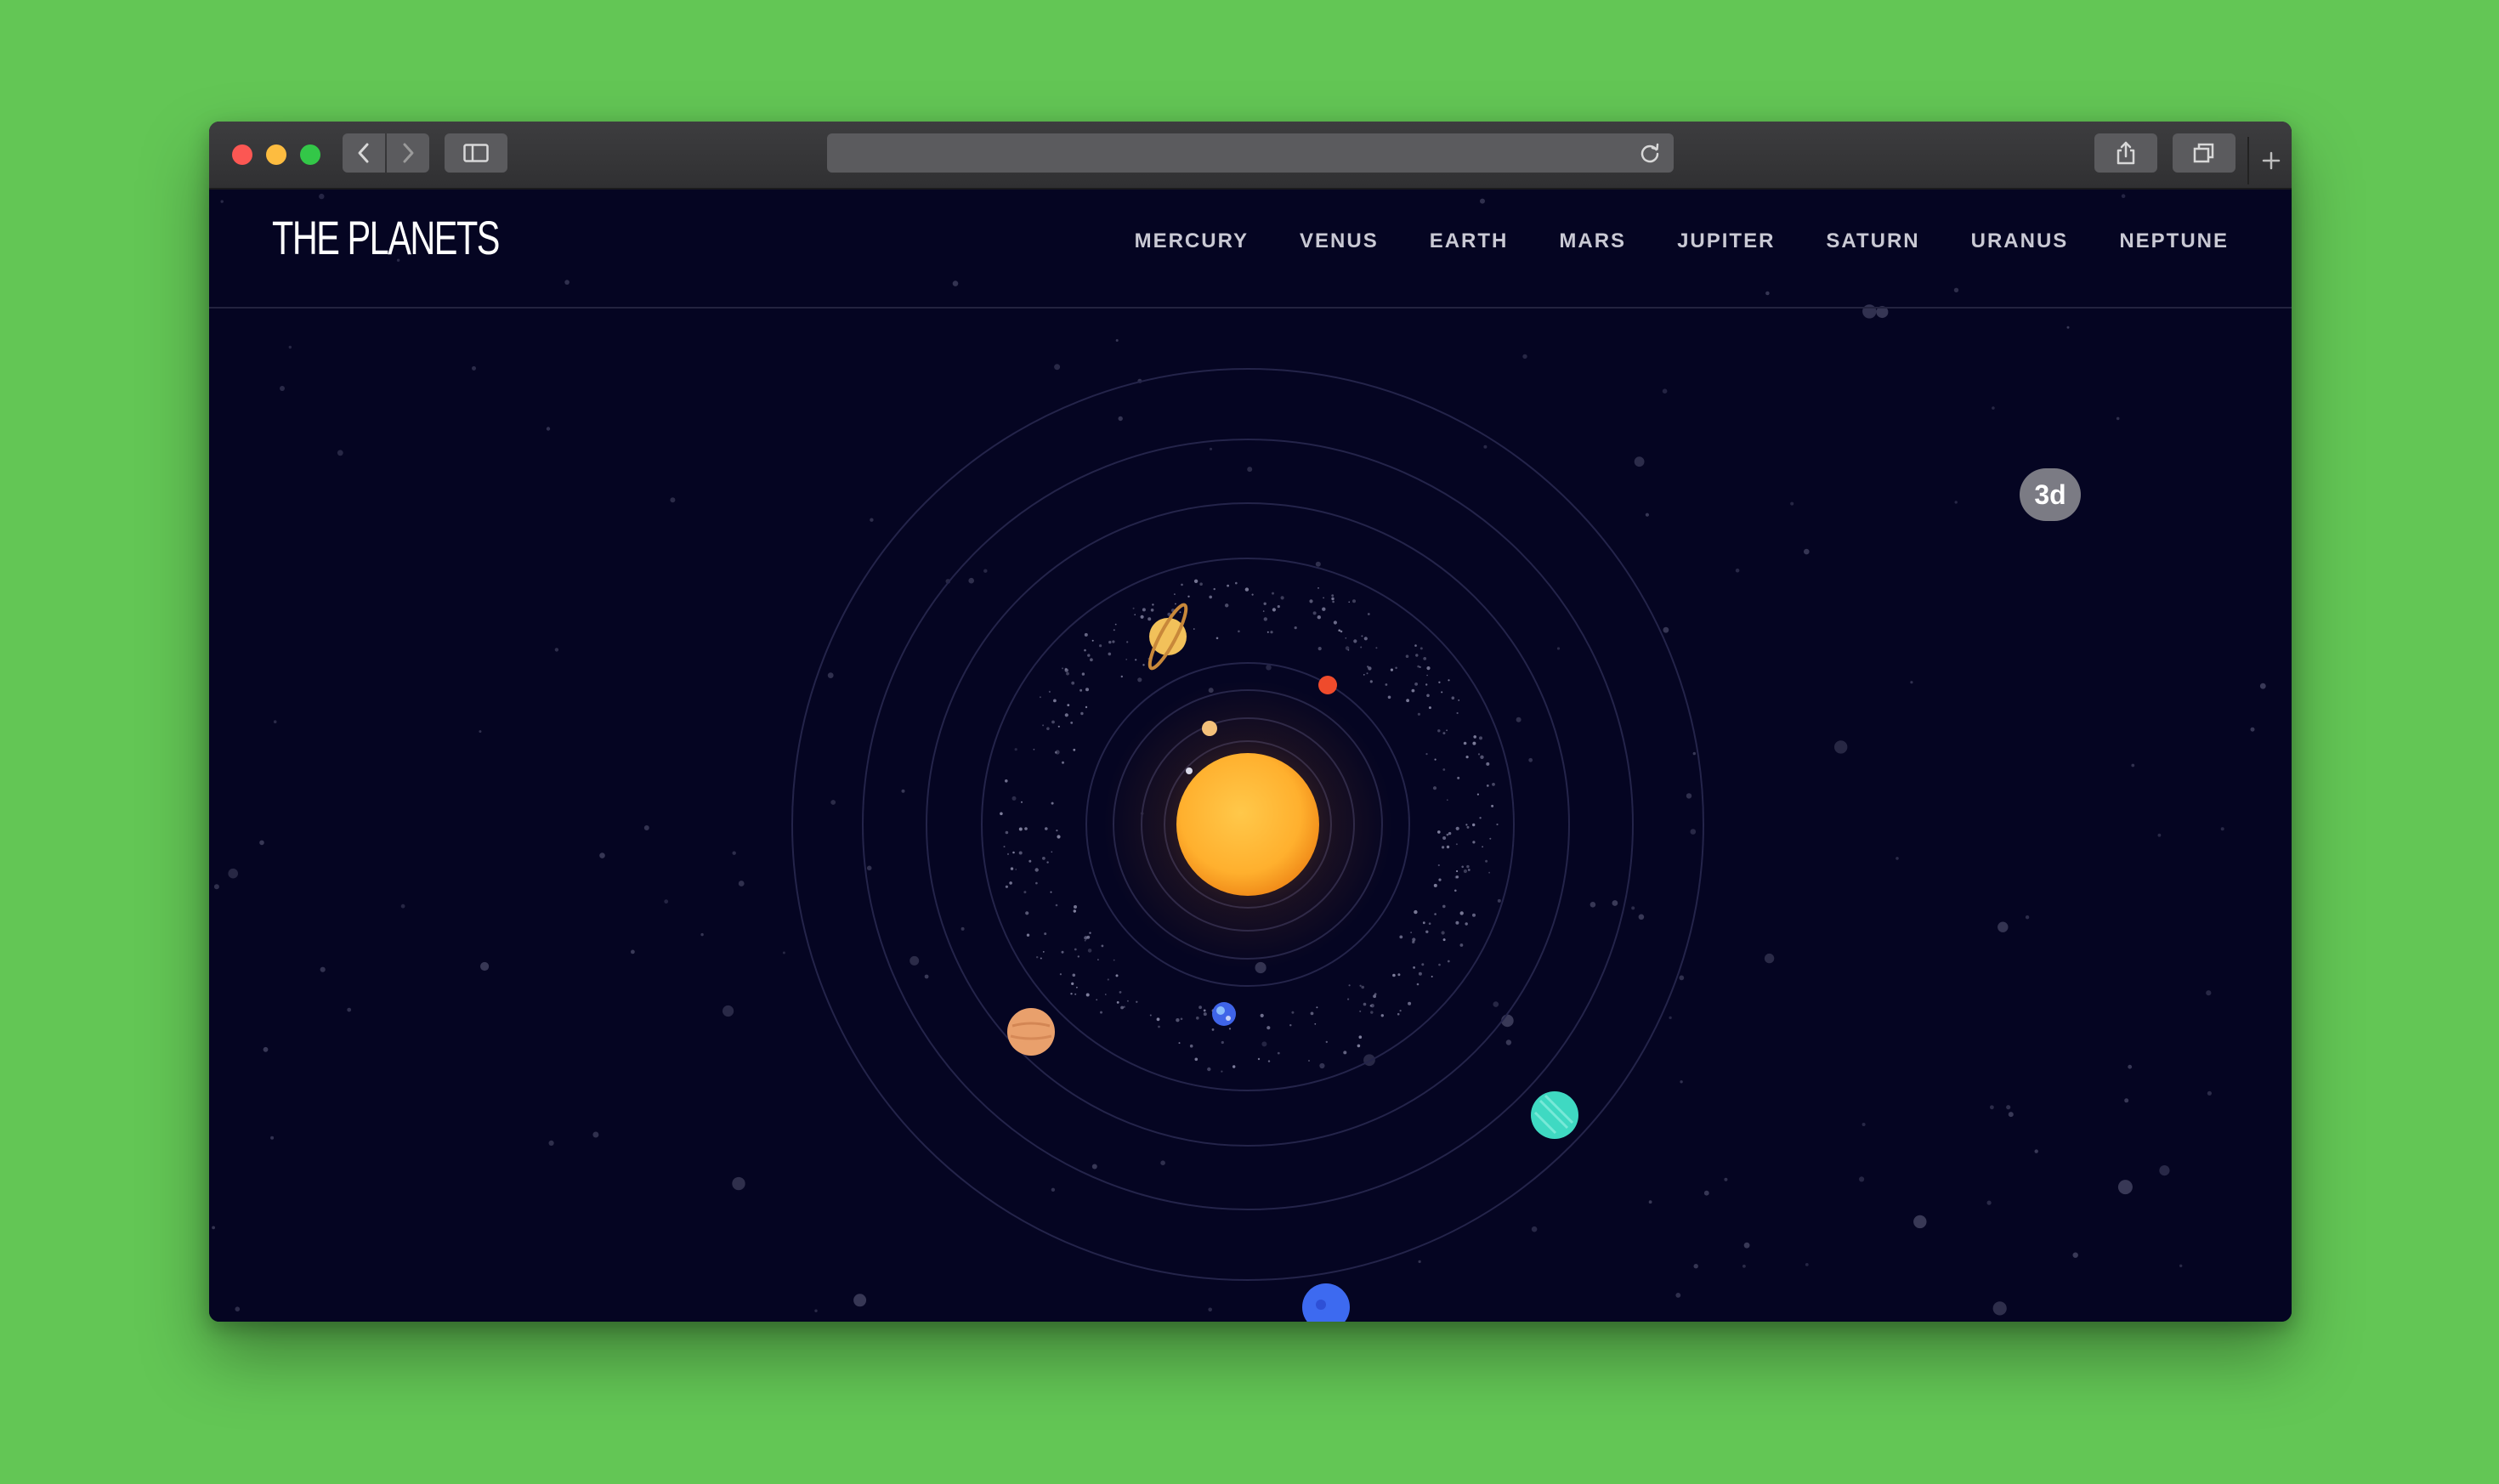 The width and height of the screenshot is (2499, 1484). I want to click on back-button, so click(364, 153).